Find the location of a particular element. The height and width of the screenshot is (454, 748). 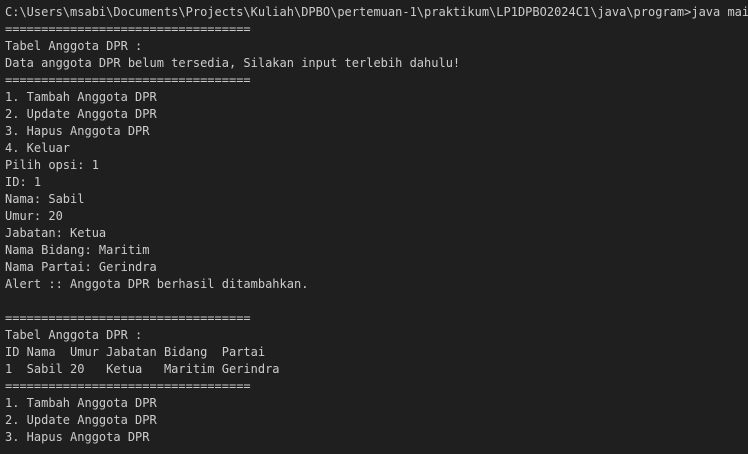

input-id: ID: 1 is located at coordinates (23, 182).